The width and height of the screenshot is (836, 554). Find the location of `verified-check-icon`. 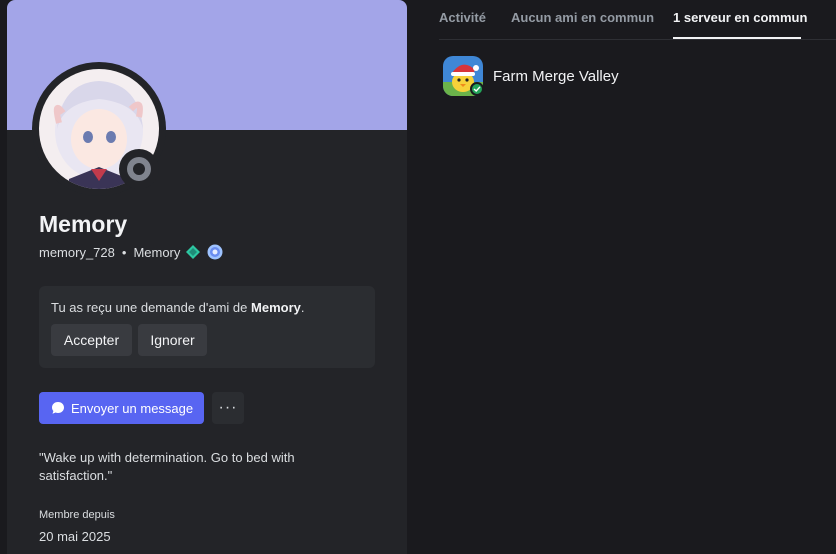

verified-check-icon is located at coordinates (477, 89).